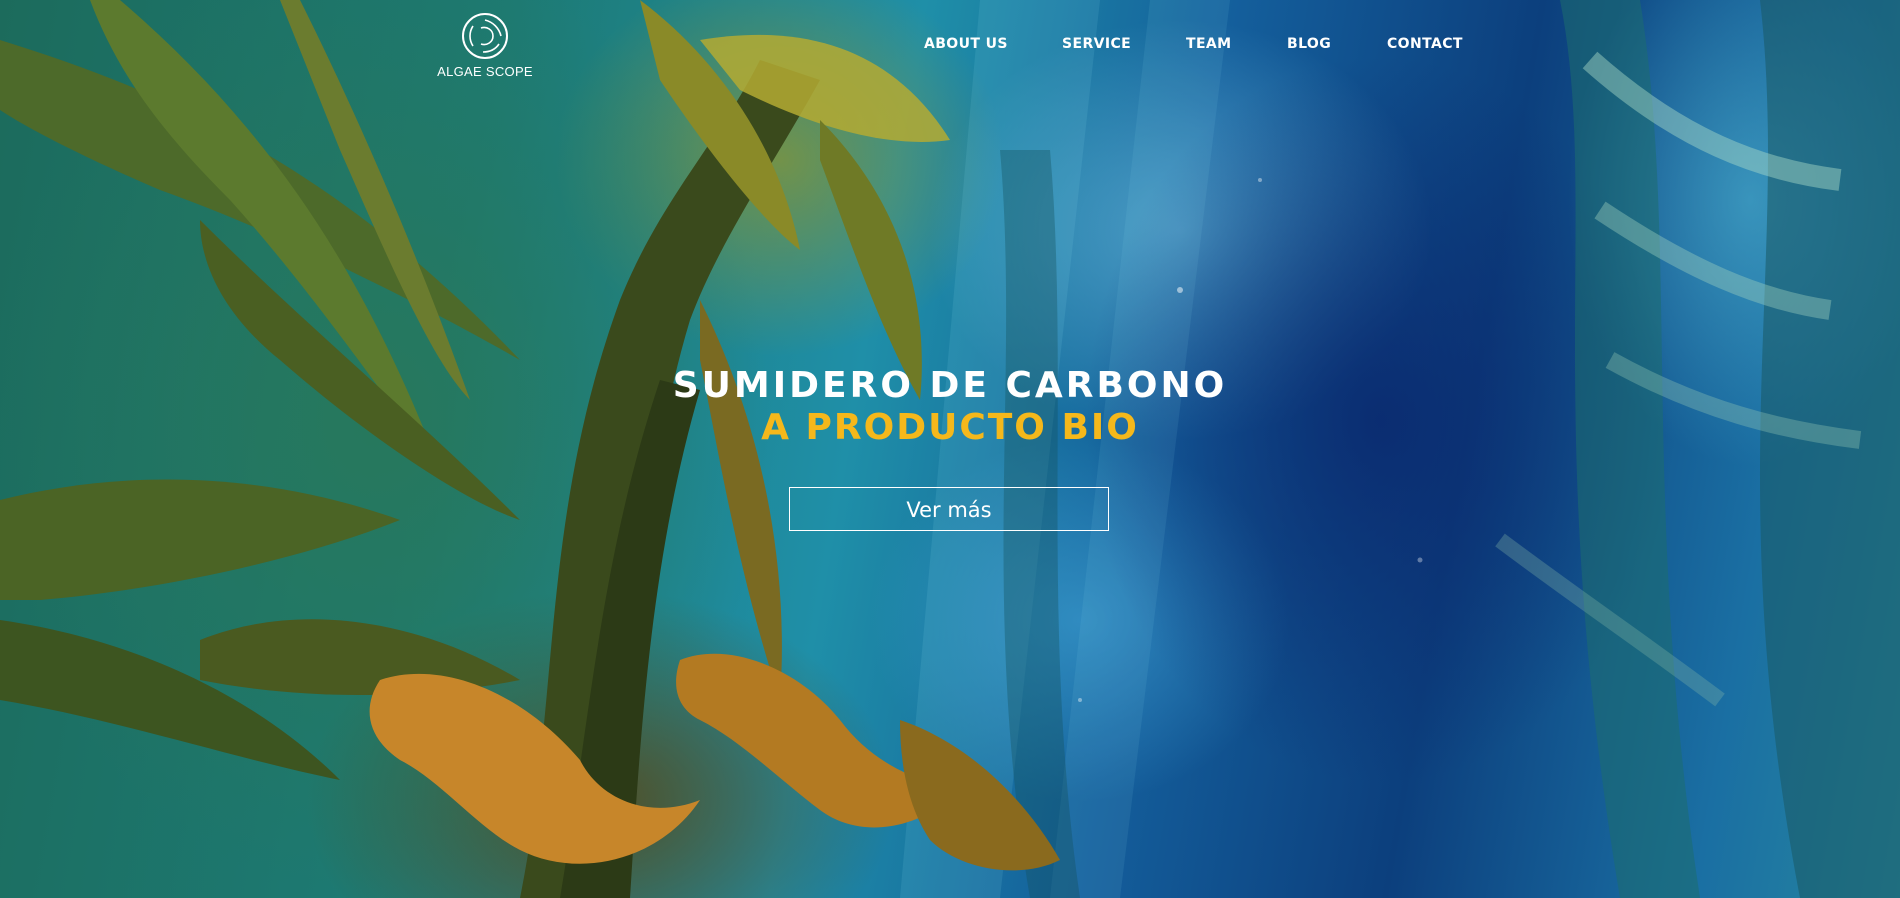 The height and width of the screenshot is (898, 1900). What do you see at coordinates (949, 509) in the screenshot?
I see `ver-mas-button: Ver más` at bounding box center [949, 509].